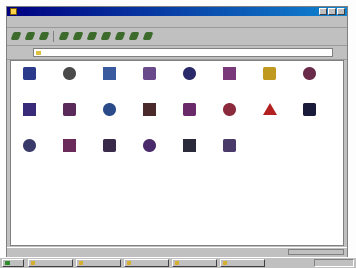  Describe the element at coordinates (45, 22) in the screenshot. I see `menu-edit` at that location.